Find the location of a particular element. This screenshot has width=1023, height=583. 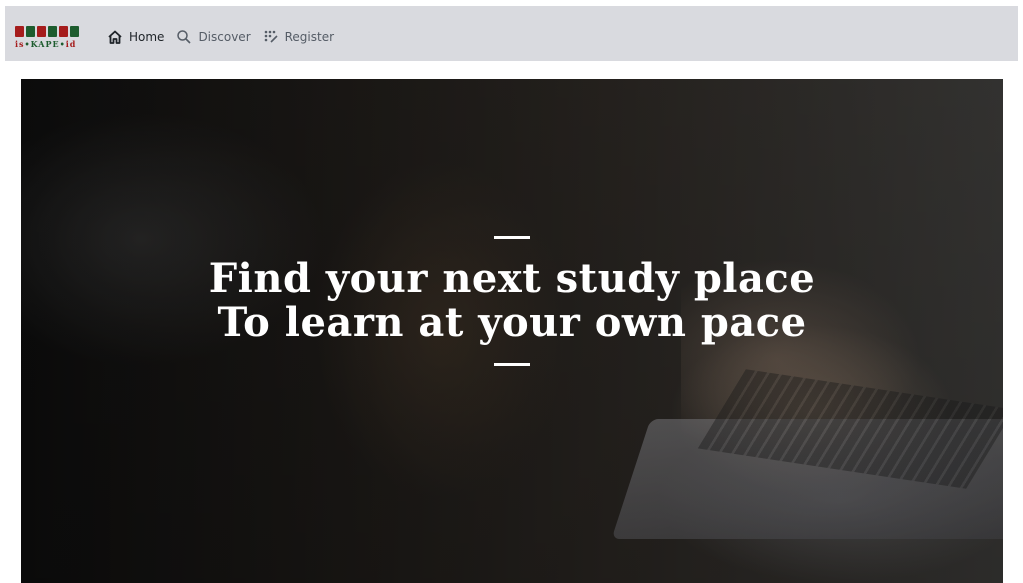

nav-discover: Discover is located at coordinates (213, 37).